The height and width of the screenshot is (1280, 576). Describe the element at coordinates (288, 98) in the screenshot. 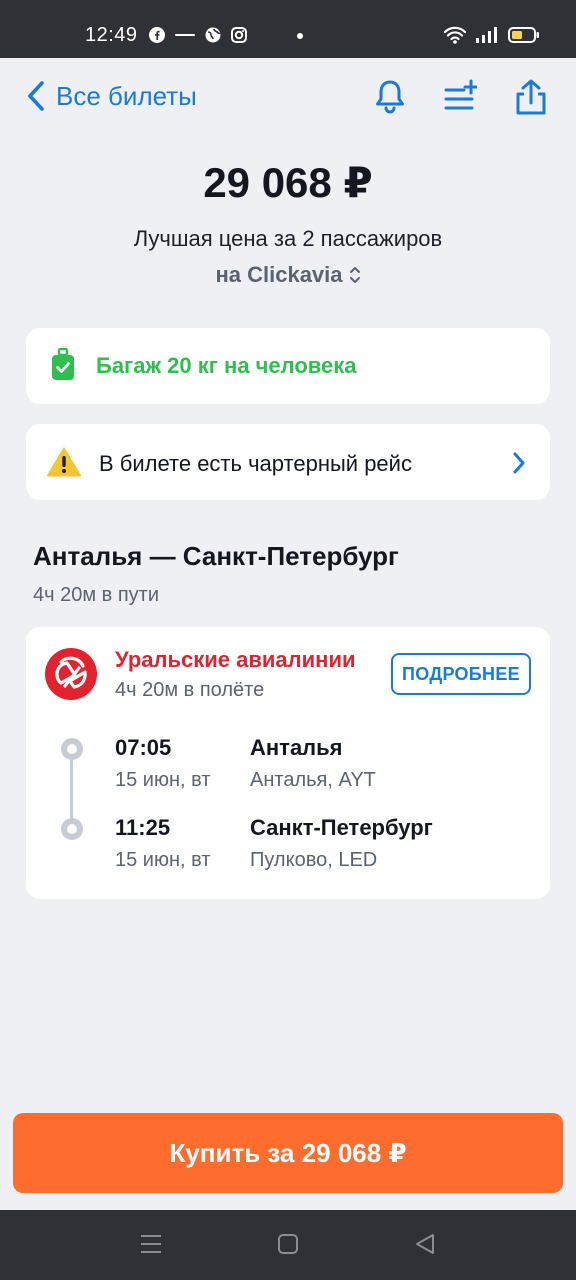

I see `top-navigation: Все билеты` at that location.